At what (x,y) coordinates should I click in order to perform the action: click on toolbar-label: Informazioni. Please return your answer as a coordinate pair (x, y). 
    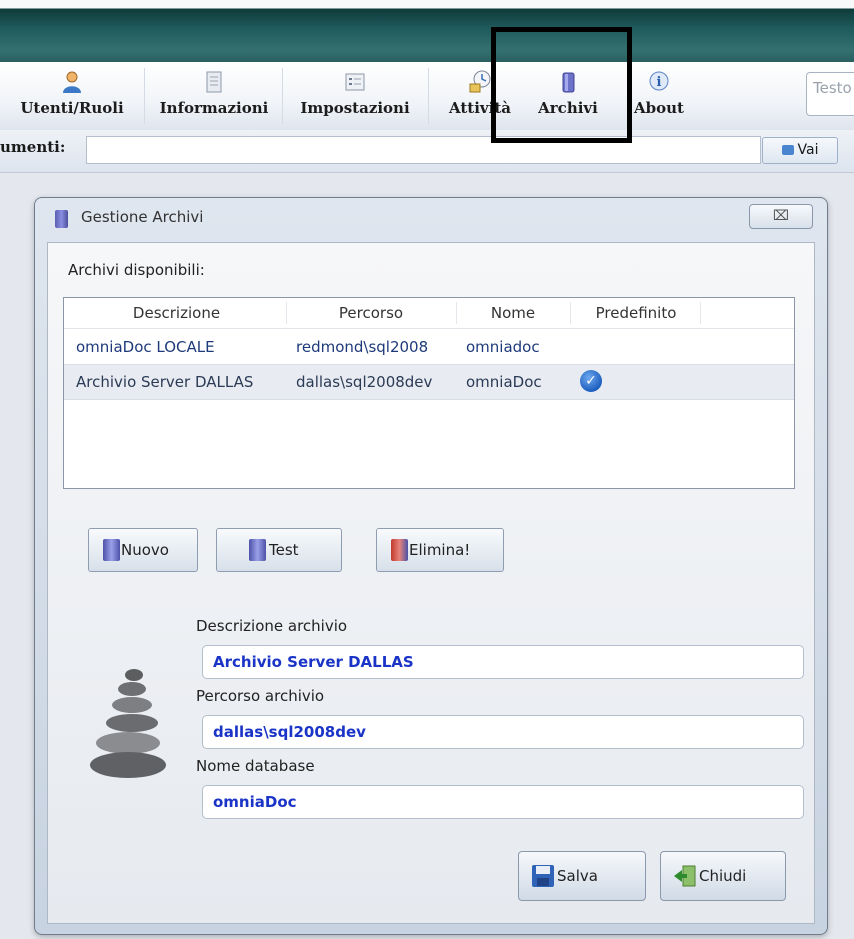
    Looking at the image, I should click on (214, 108).